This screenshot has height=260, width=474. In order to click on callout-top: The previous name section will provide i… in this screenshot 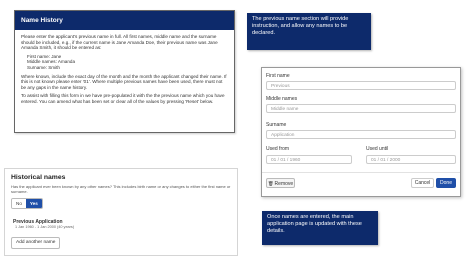, I will do `click(309, 31)`.